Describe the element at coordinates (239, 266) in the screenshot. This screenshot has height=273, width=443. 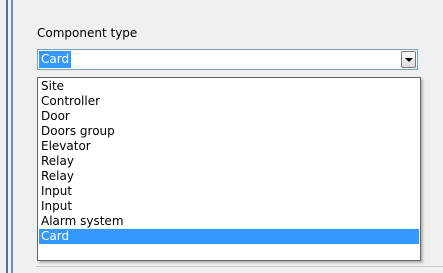
I see `panel-divider` at that location.